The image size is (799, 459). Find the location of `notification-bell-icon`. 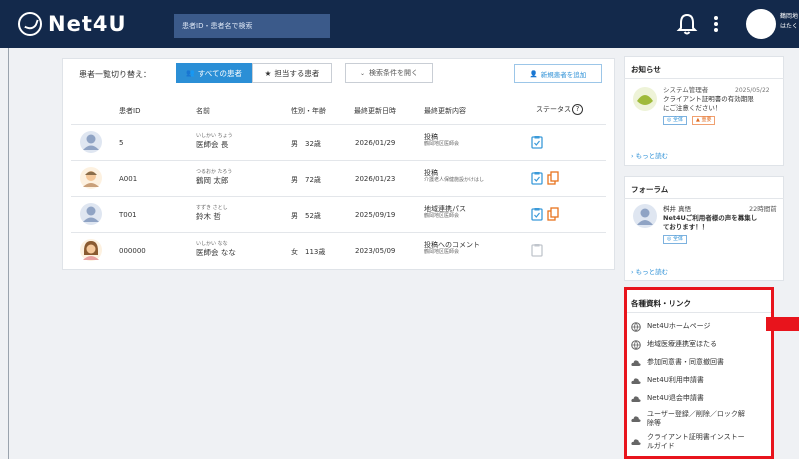

notification-bell-icon is located at coordinates (687, 24).